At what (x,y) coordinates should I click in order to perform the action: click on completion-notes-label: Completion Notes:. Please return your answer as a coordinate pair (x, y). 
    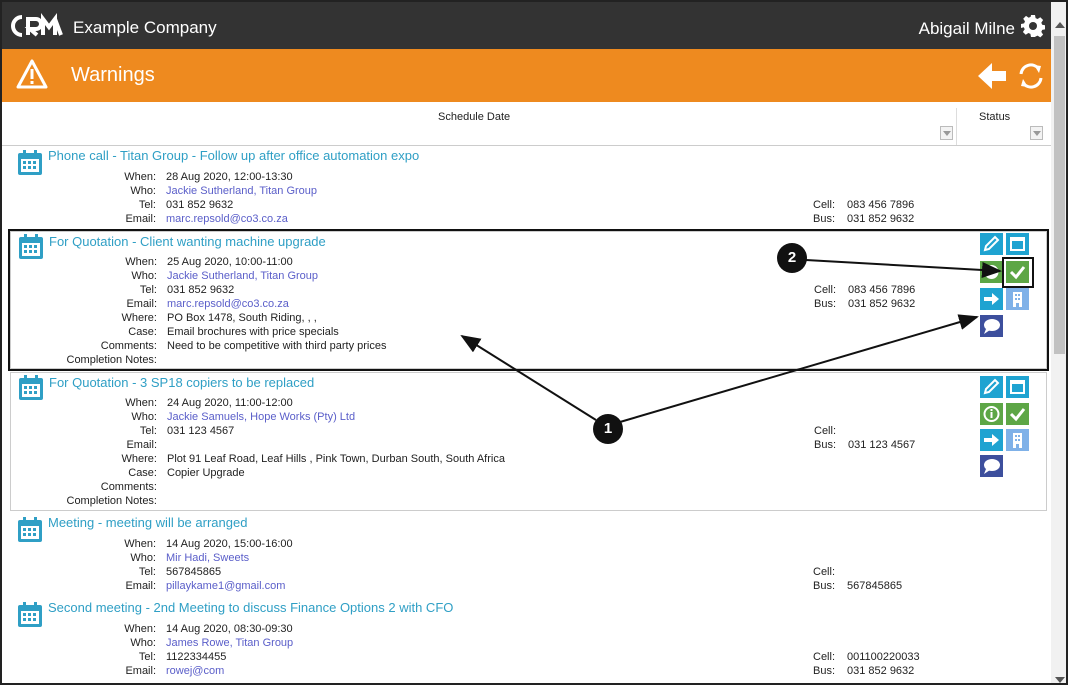
    Looking at the image, I should click on (112, 501).